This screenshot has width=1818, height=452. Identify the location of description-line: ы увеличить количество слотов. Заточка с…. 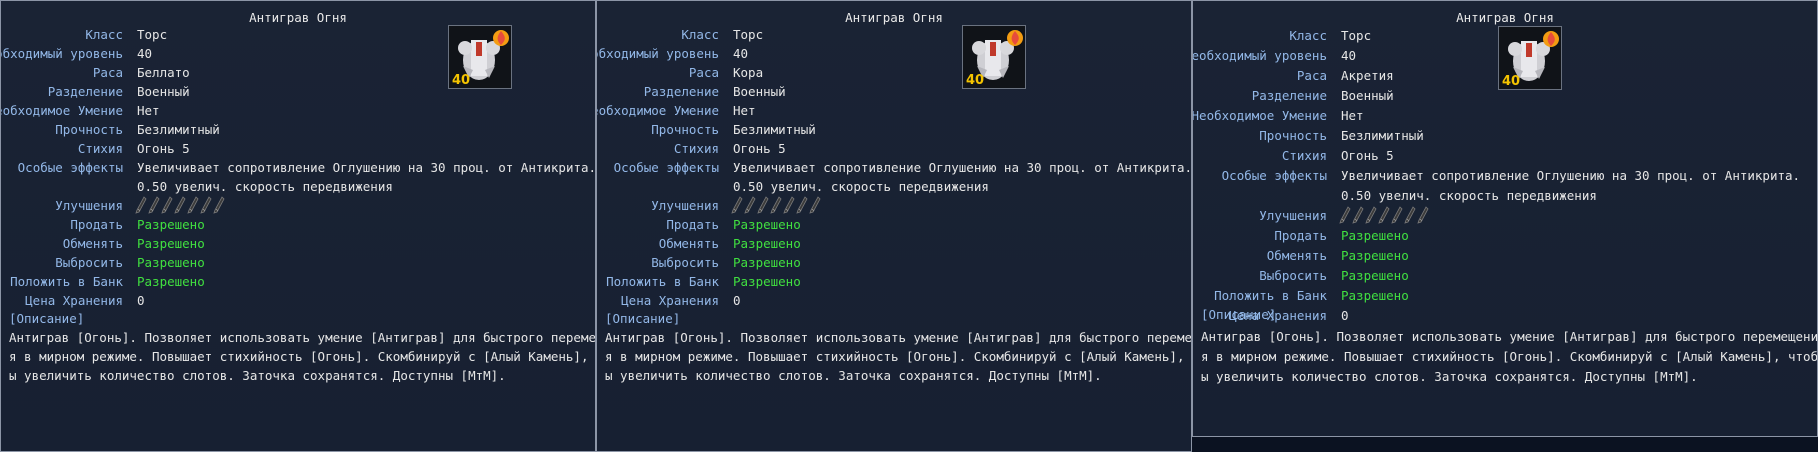
(1449, 376).